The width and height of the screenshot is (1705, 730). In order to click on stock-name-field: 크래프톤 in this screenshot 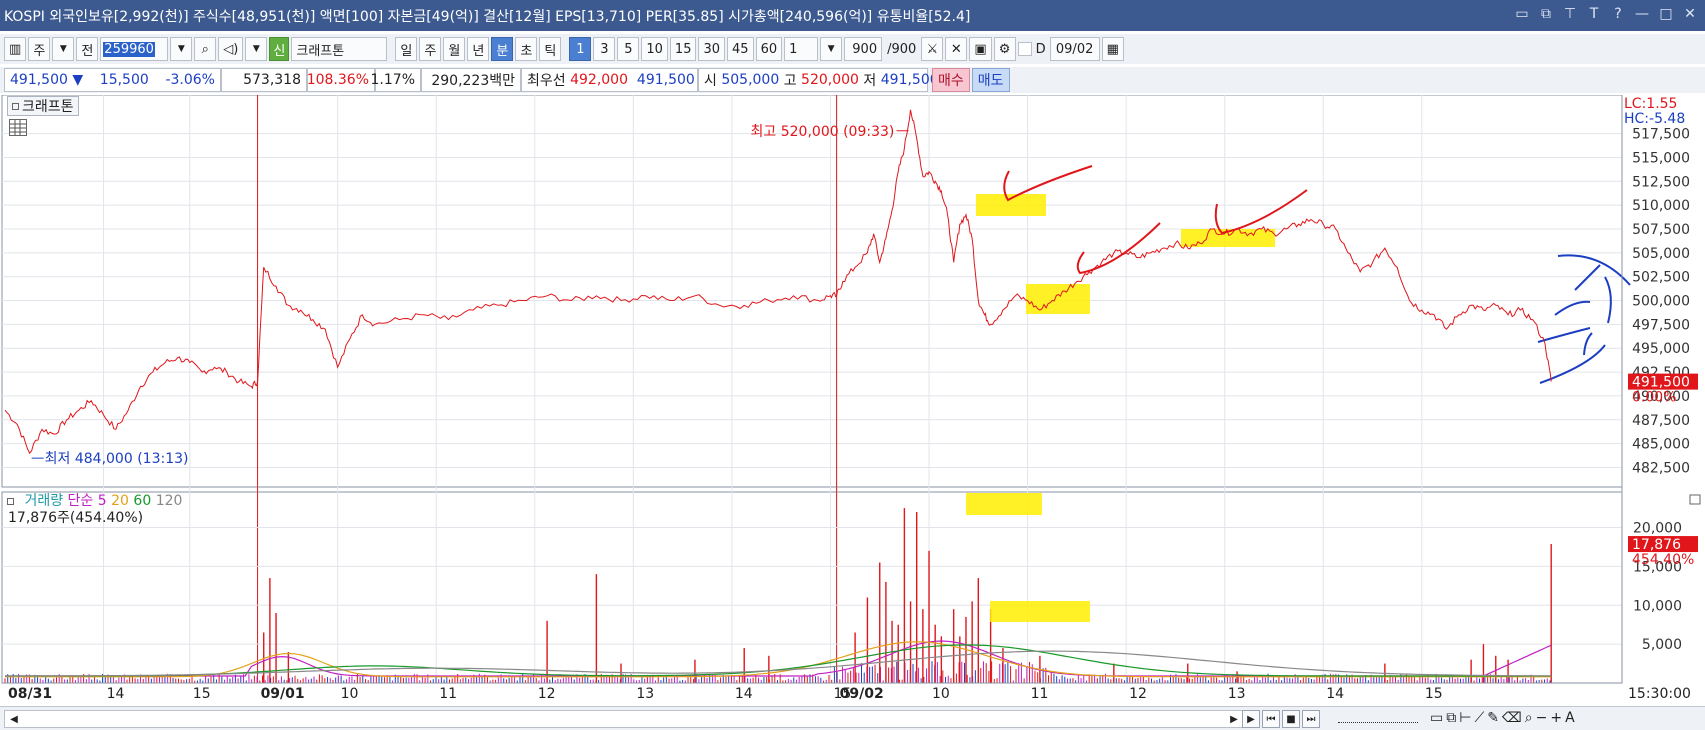, I will do `click(339, 49)`.